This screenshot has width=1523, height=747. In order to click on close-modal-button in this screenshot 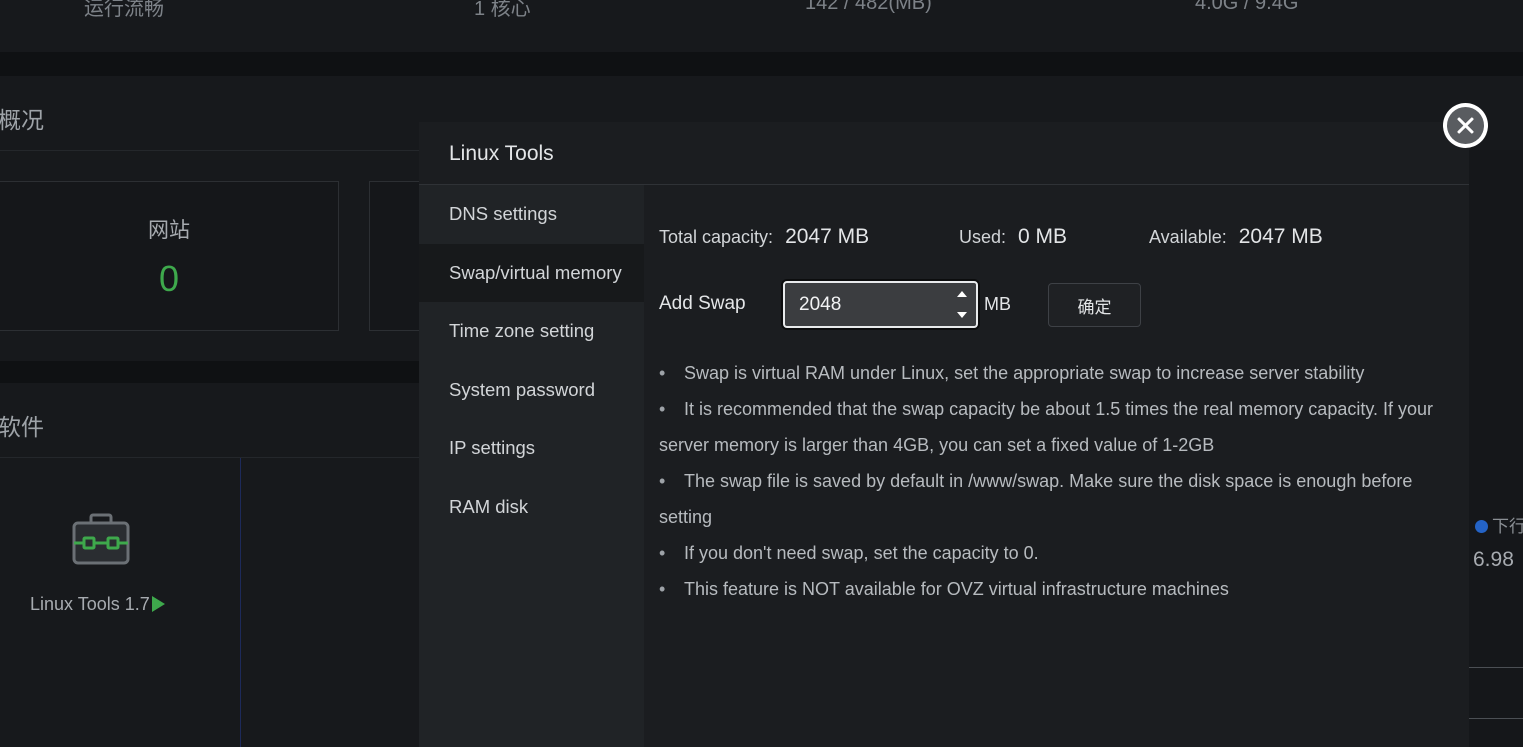, I will do `click(1465, 125)`.